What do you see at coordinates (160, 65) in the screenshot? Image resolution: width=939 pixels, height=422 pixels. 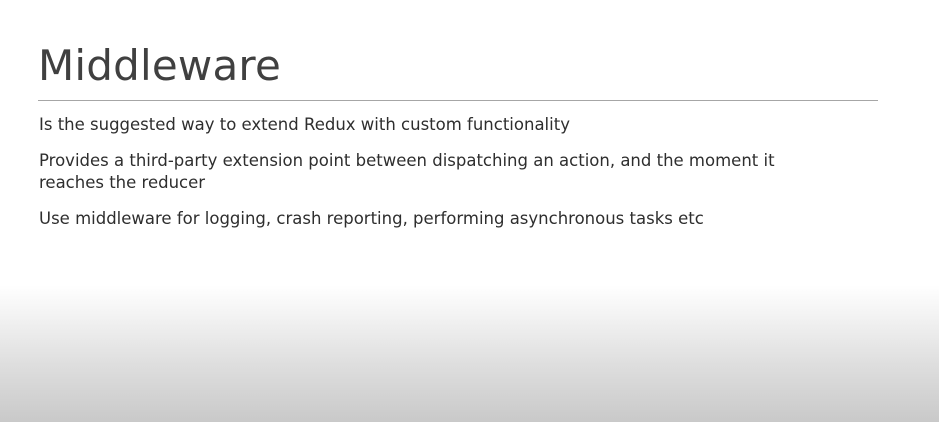 I see `slide-title: Middleware` at bounding box center [160, 65].